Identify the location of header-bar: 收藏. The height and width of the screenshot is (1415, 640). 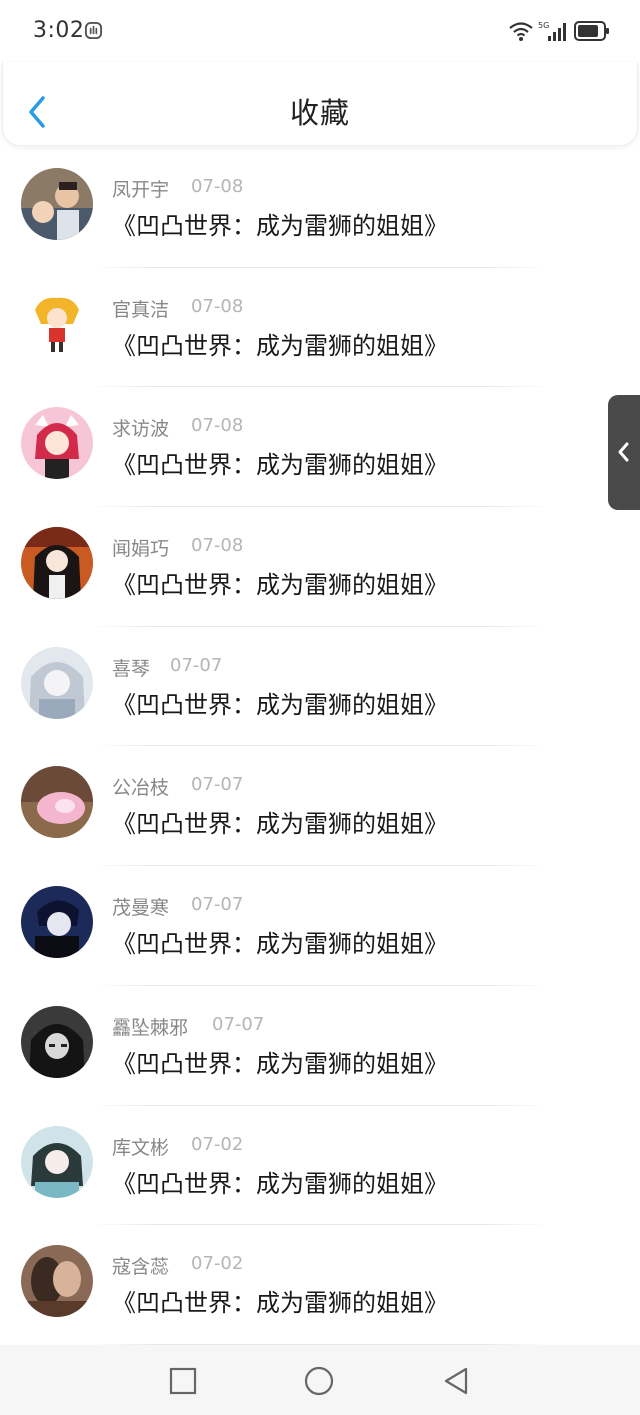
(320, 104).